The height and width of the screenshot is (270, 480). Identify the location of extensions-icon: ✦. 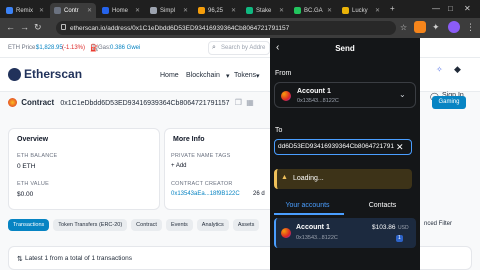
(436, 27).